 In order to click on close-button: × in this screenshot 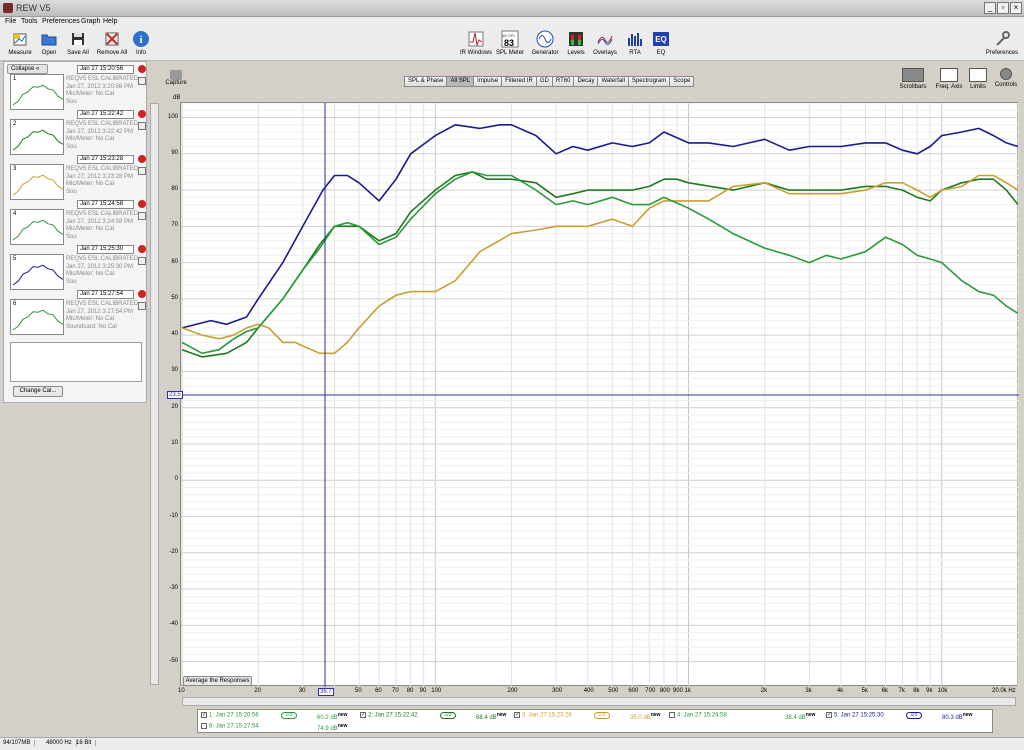, I will do `click(1016, 8)`.